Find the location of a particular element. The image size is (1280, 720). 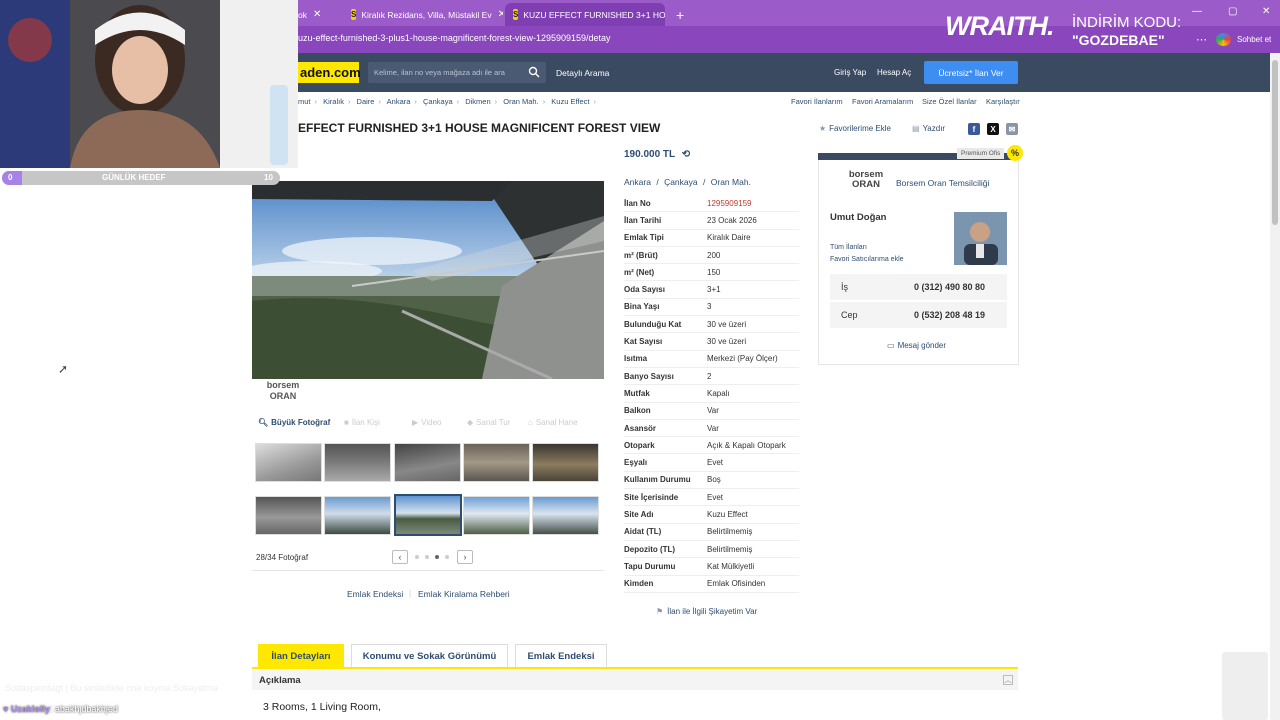

page-dot-active is located at coordinates (437, 557).